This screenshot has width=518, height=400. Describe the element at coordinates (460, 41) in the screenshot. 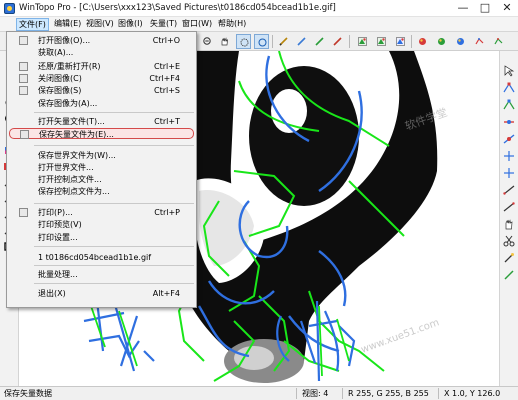

I see `vector-filter-3-button` at that location.